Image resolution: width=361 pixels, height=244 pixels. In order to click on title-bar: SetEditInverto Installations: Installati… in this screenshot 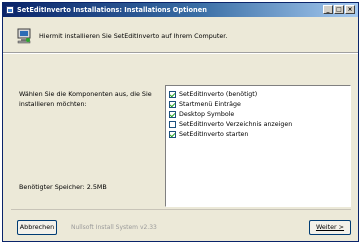, I will do `click(180, 10)`.